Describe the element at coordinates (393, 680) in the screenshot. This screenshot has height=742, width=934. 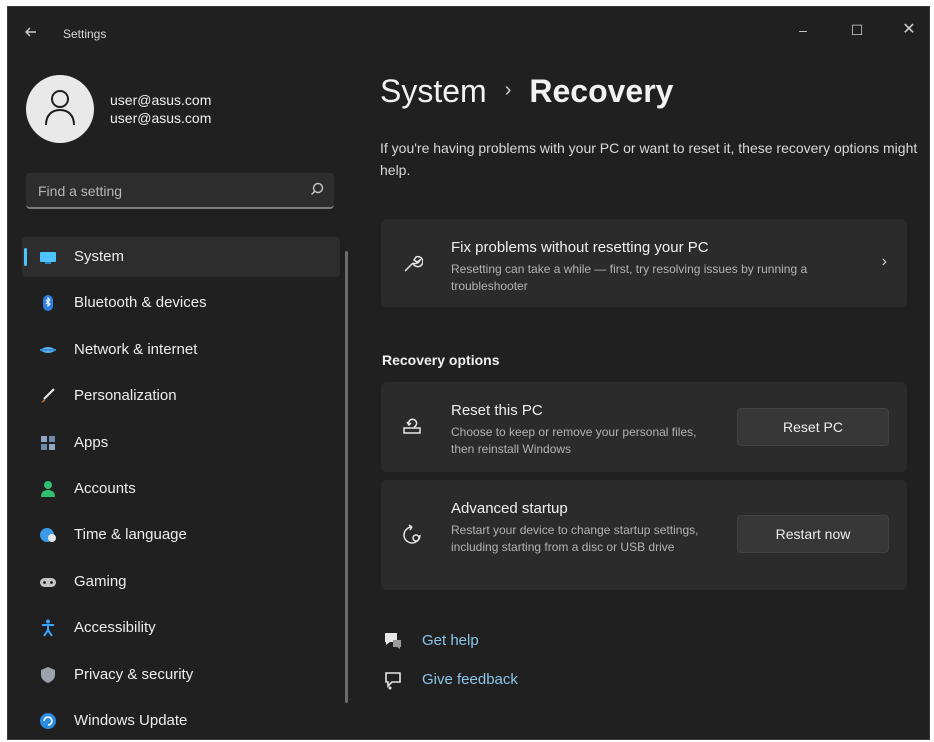
I see `feedback-icon` at that location.